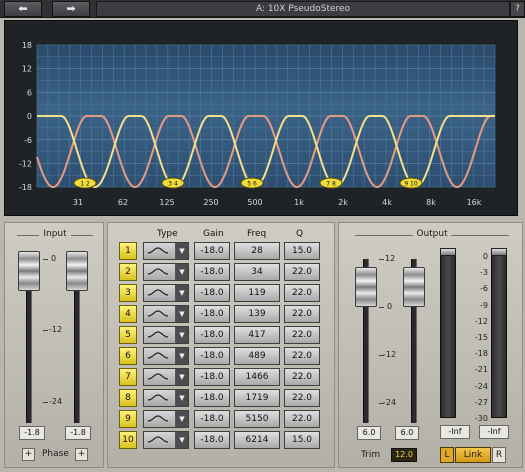 The width and height of the screenshot is (525, 472). Describe the element at coordinates (257, 356) in the screenshot. I see `freq-field: 489` at that location.